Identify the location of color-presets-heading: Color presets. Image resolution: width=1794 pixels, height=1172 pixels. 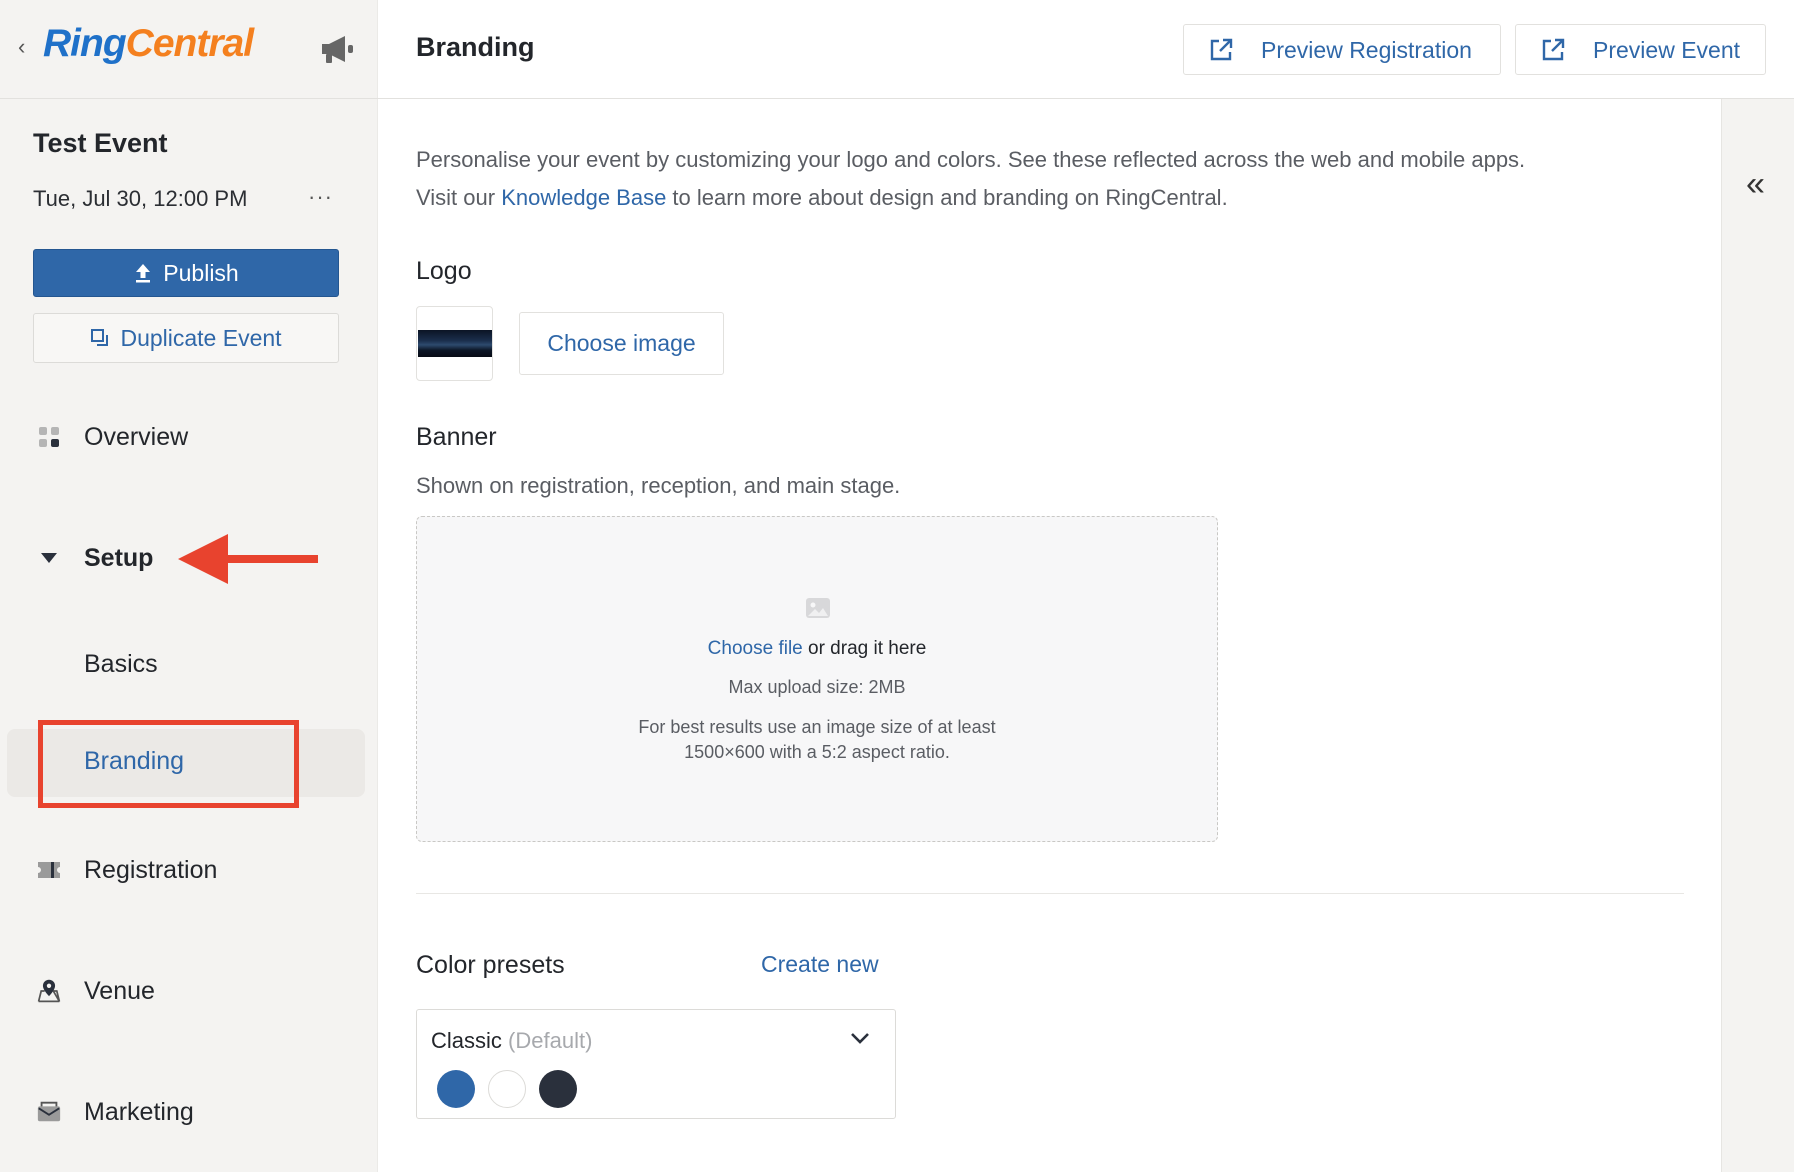
(490, 965).